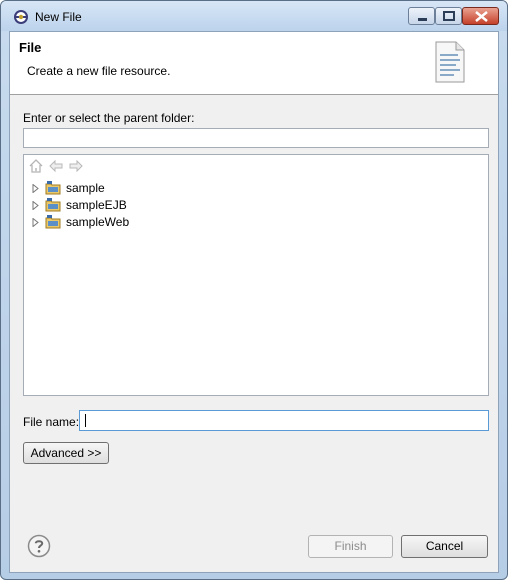  What do you see at coordinates (51, 422) in the screenshot?
I see `file-name-label: File name:` at bounding box center [51, 422].